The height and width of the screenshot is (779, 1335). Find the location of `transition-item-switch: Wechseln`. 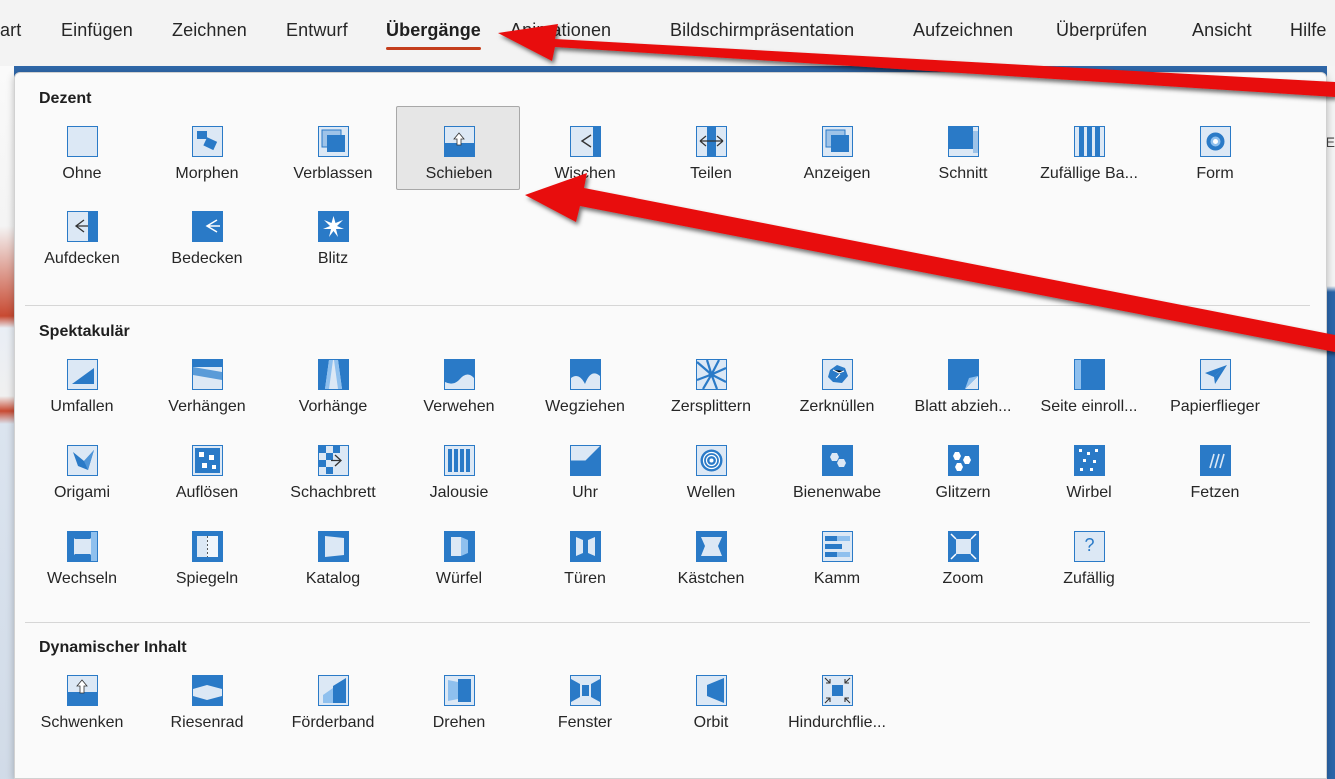

transition-item-switch: Wechseln is located at coordinates (81, 553).